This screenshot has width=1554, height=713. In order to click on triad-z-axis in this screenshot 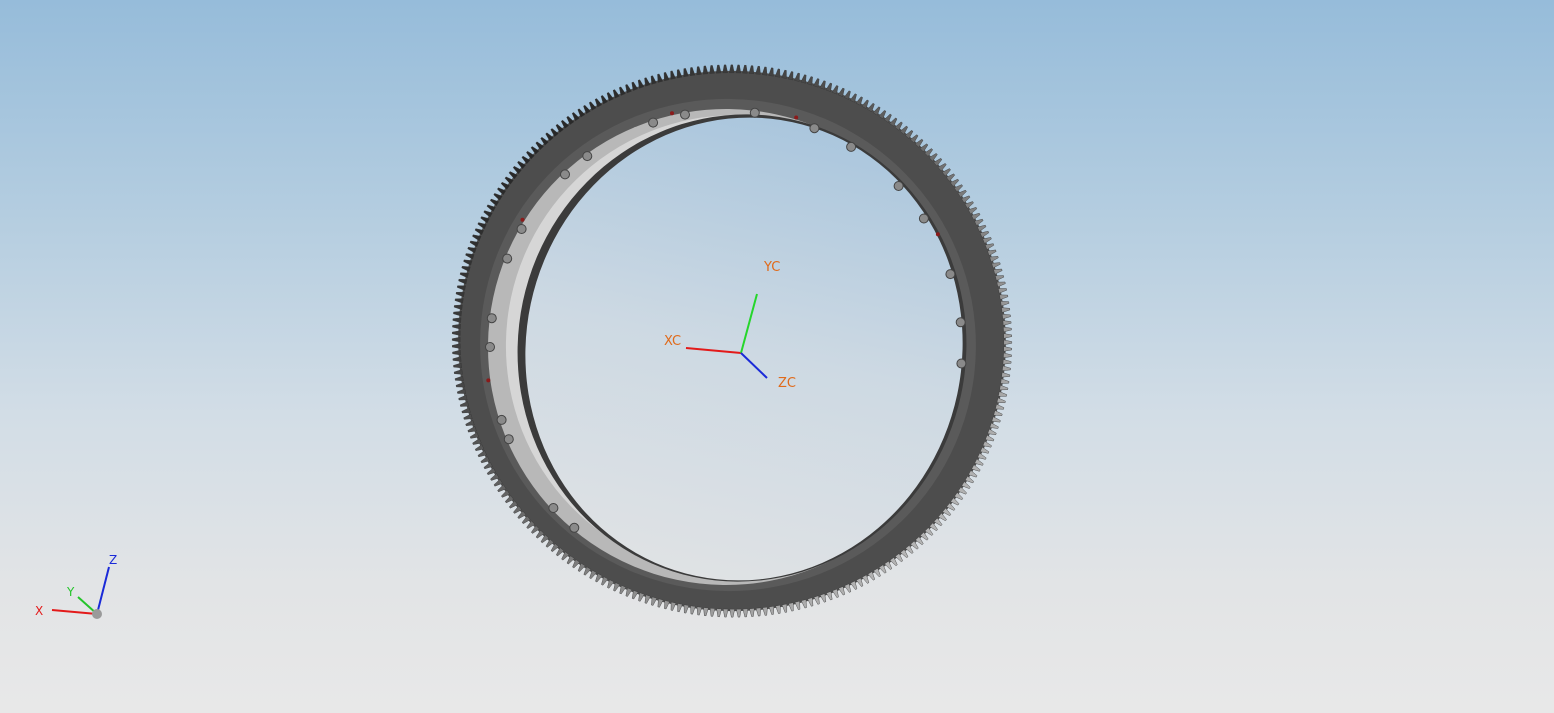, I will do `click(103, 590)`.